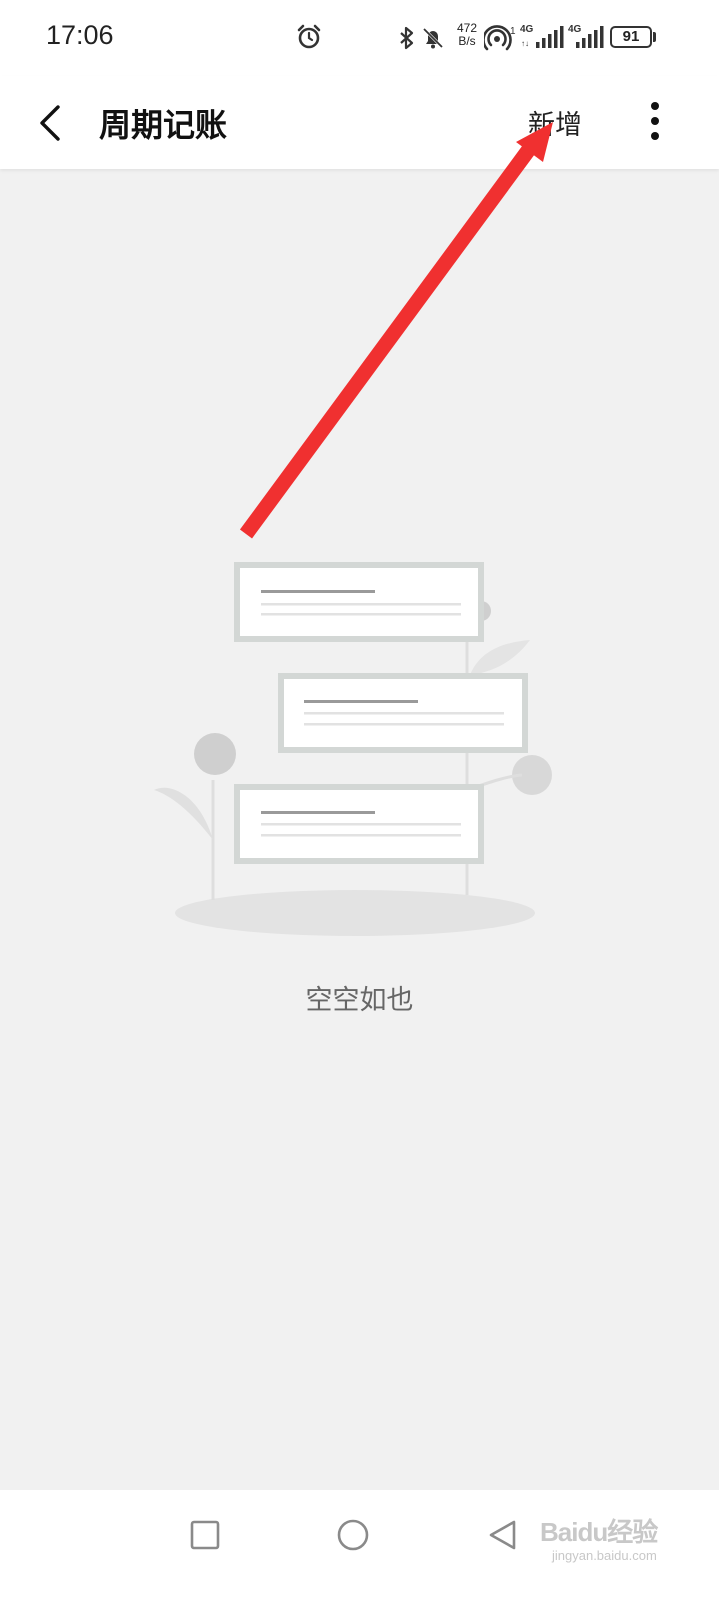 The height and width of the screenshot is (1600, 719). I want to click on bluetooth-icon, so click(407, 38).